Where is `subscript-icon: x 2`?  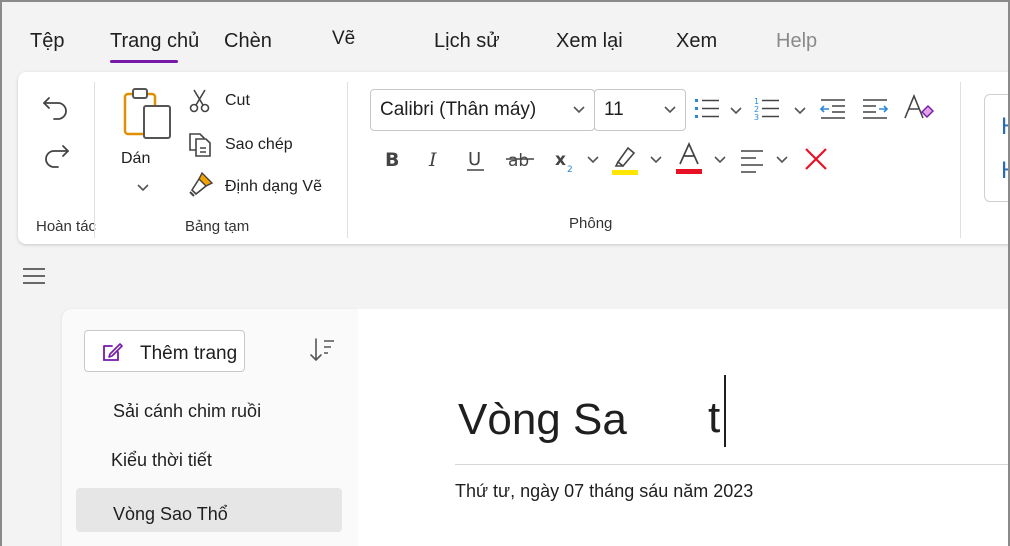
subscript-icon: x 2 is located at coordinates (567, 161).